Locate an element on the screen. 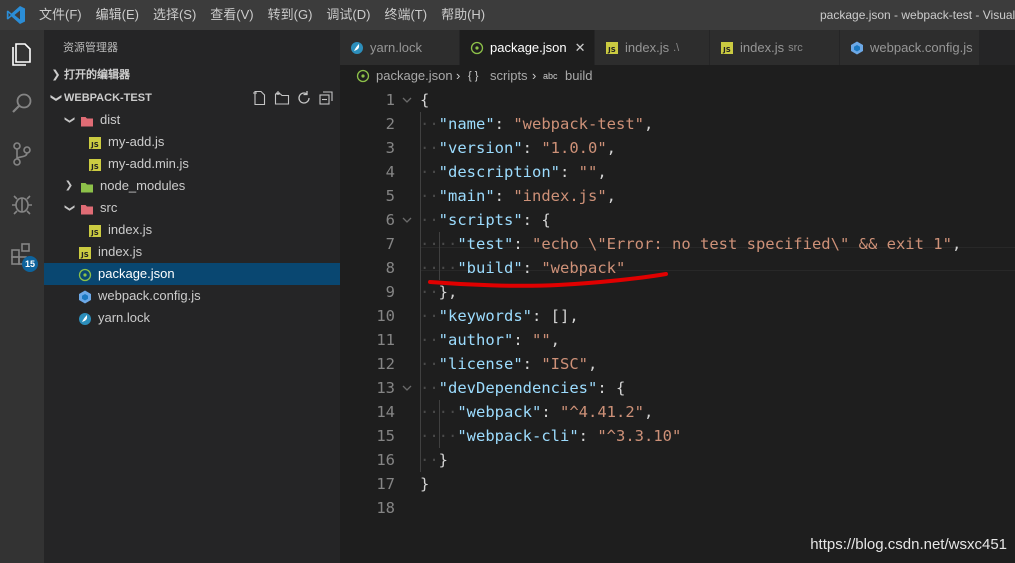 The width and height of the screenshot is (1015, 563). editor-tab: yarn.lock is located at coordinates (400, 47).